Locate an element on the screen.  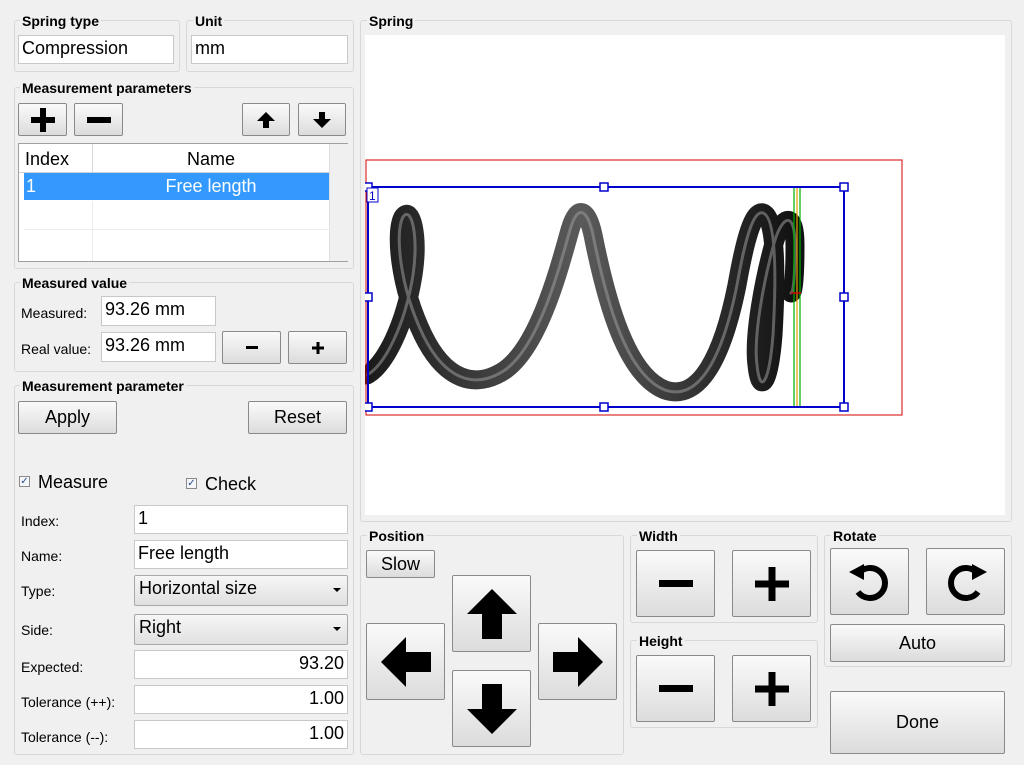
measure-label: Measure is located at coordinates (73, 482).